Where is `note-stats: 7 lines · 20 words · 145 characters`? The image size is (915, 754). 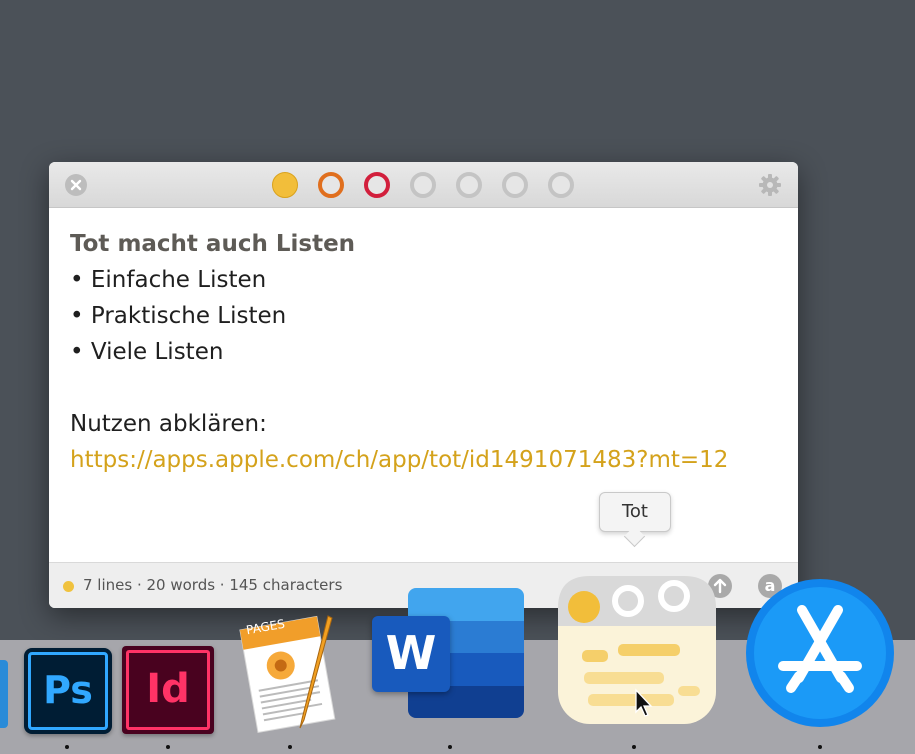 note-stats: 7 lines · 20 words · 145 characters is located at coordinates (213, 585).